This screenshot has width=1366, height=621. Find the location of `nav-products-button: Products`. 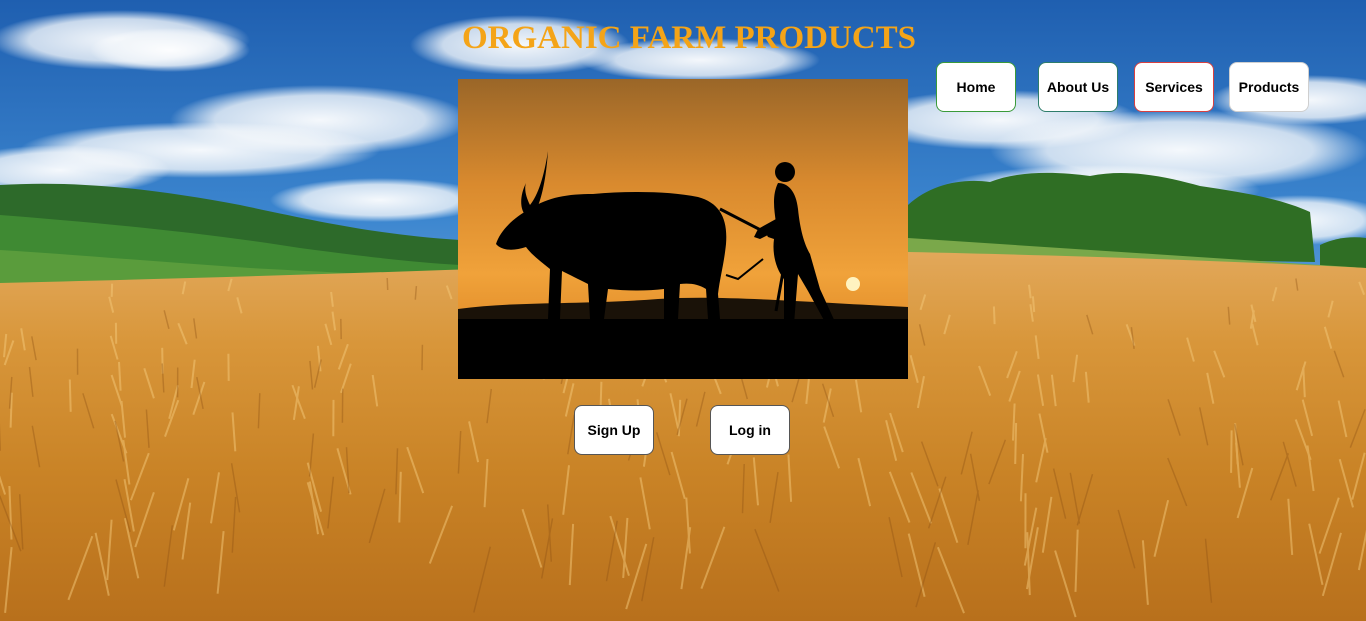

nav-products-button: Products is located at coordinates (1269, 87).